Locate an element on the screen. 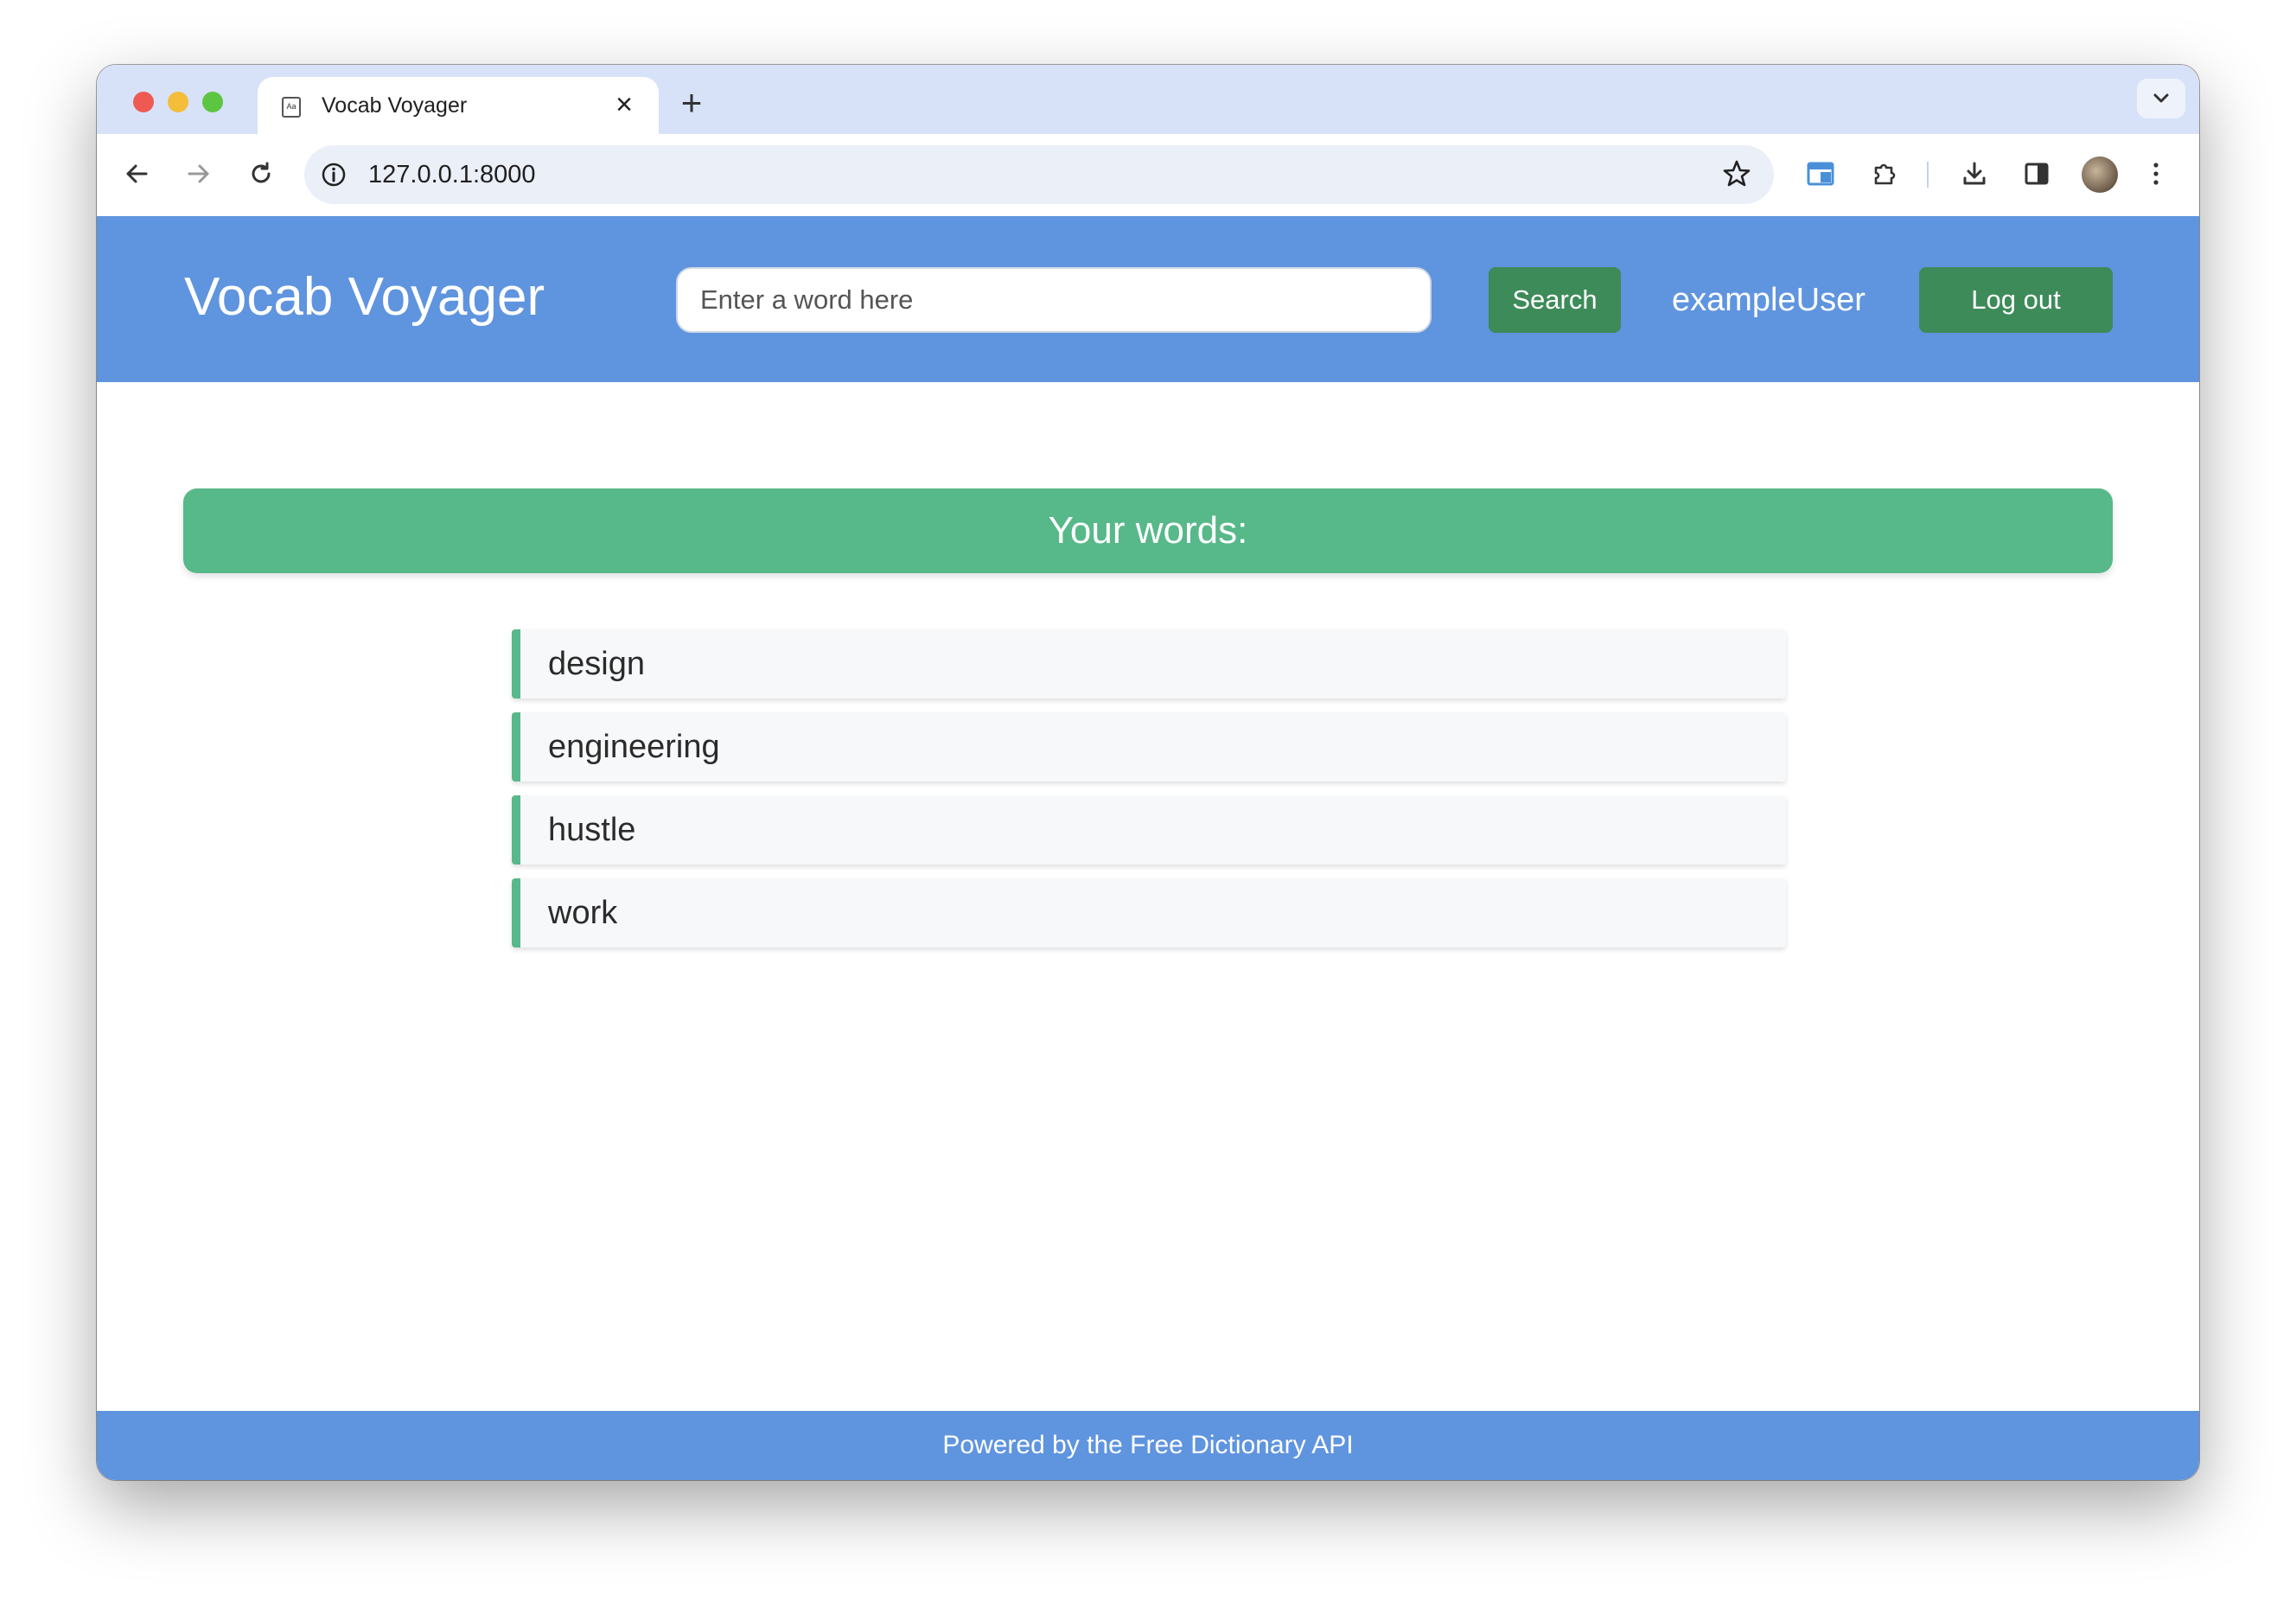  side-panel-icon is located at coordinates (2037, 174).